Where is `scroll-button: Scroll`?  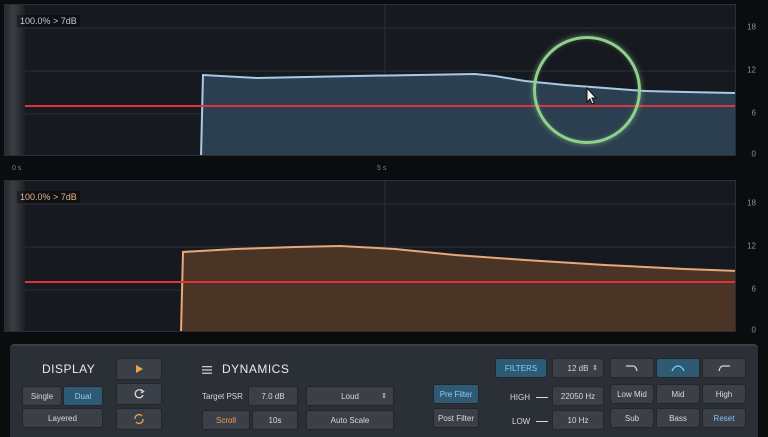
scroll-button: Scroll is located at coordinates (226, 420).